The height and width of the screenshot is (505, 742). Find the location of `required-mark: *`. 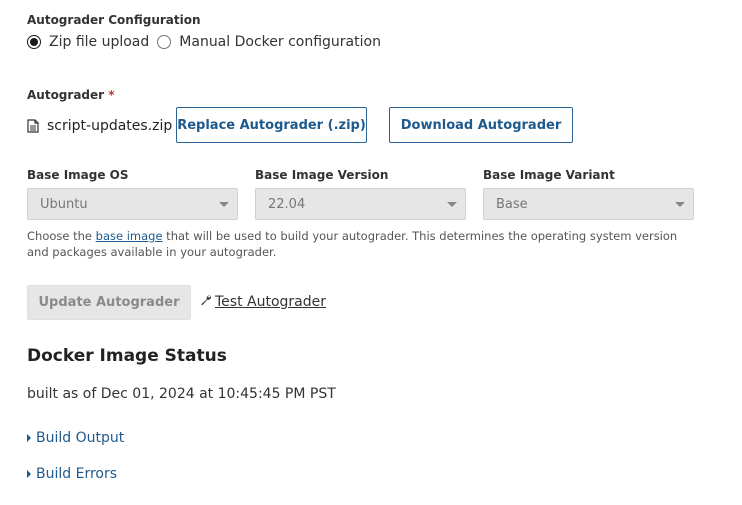

required-mark: * is located at coordinates (111, 95).